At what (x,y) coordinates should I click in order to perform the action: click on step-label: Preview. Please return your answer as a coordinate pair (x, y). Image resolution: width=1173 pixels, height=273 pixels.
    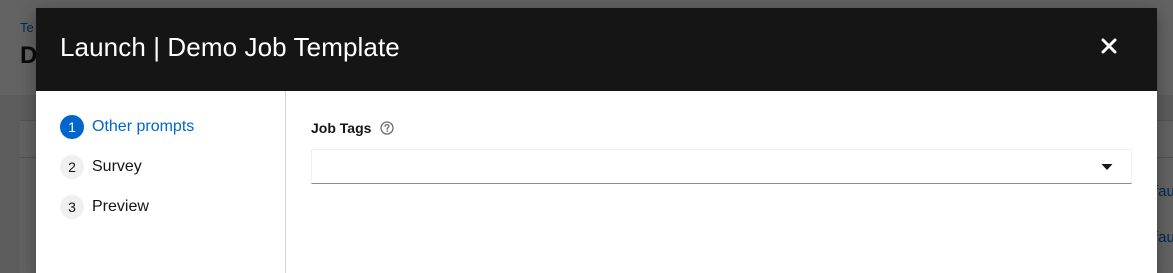
    Looking at the image, I should click on (120, 206).